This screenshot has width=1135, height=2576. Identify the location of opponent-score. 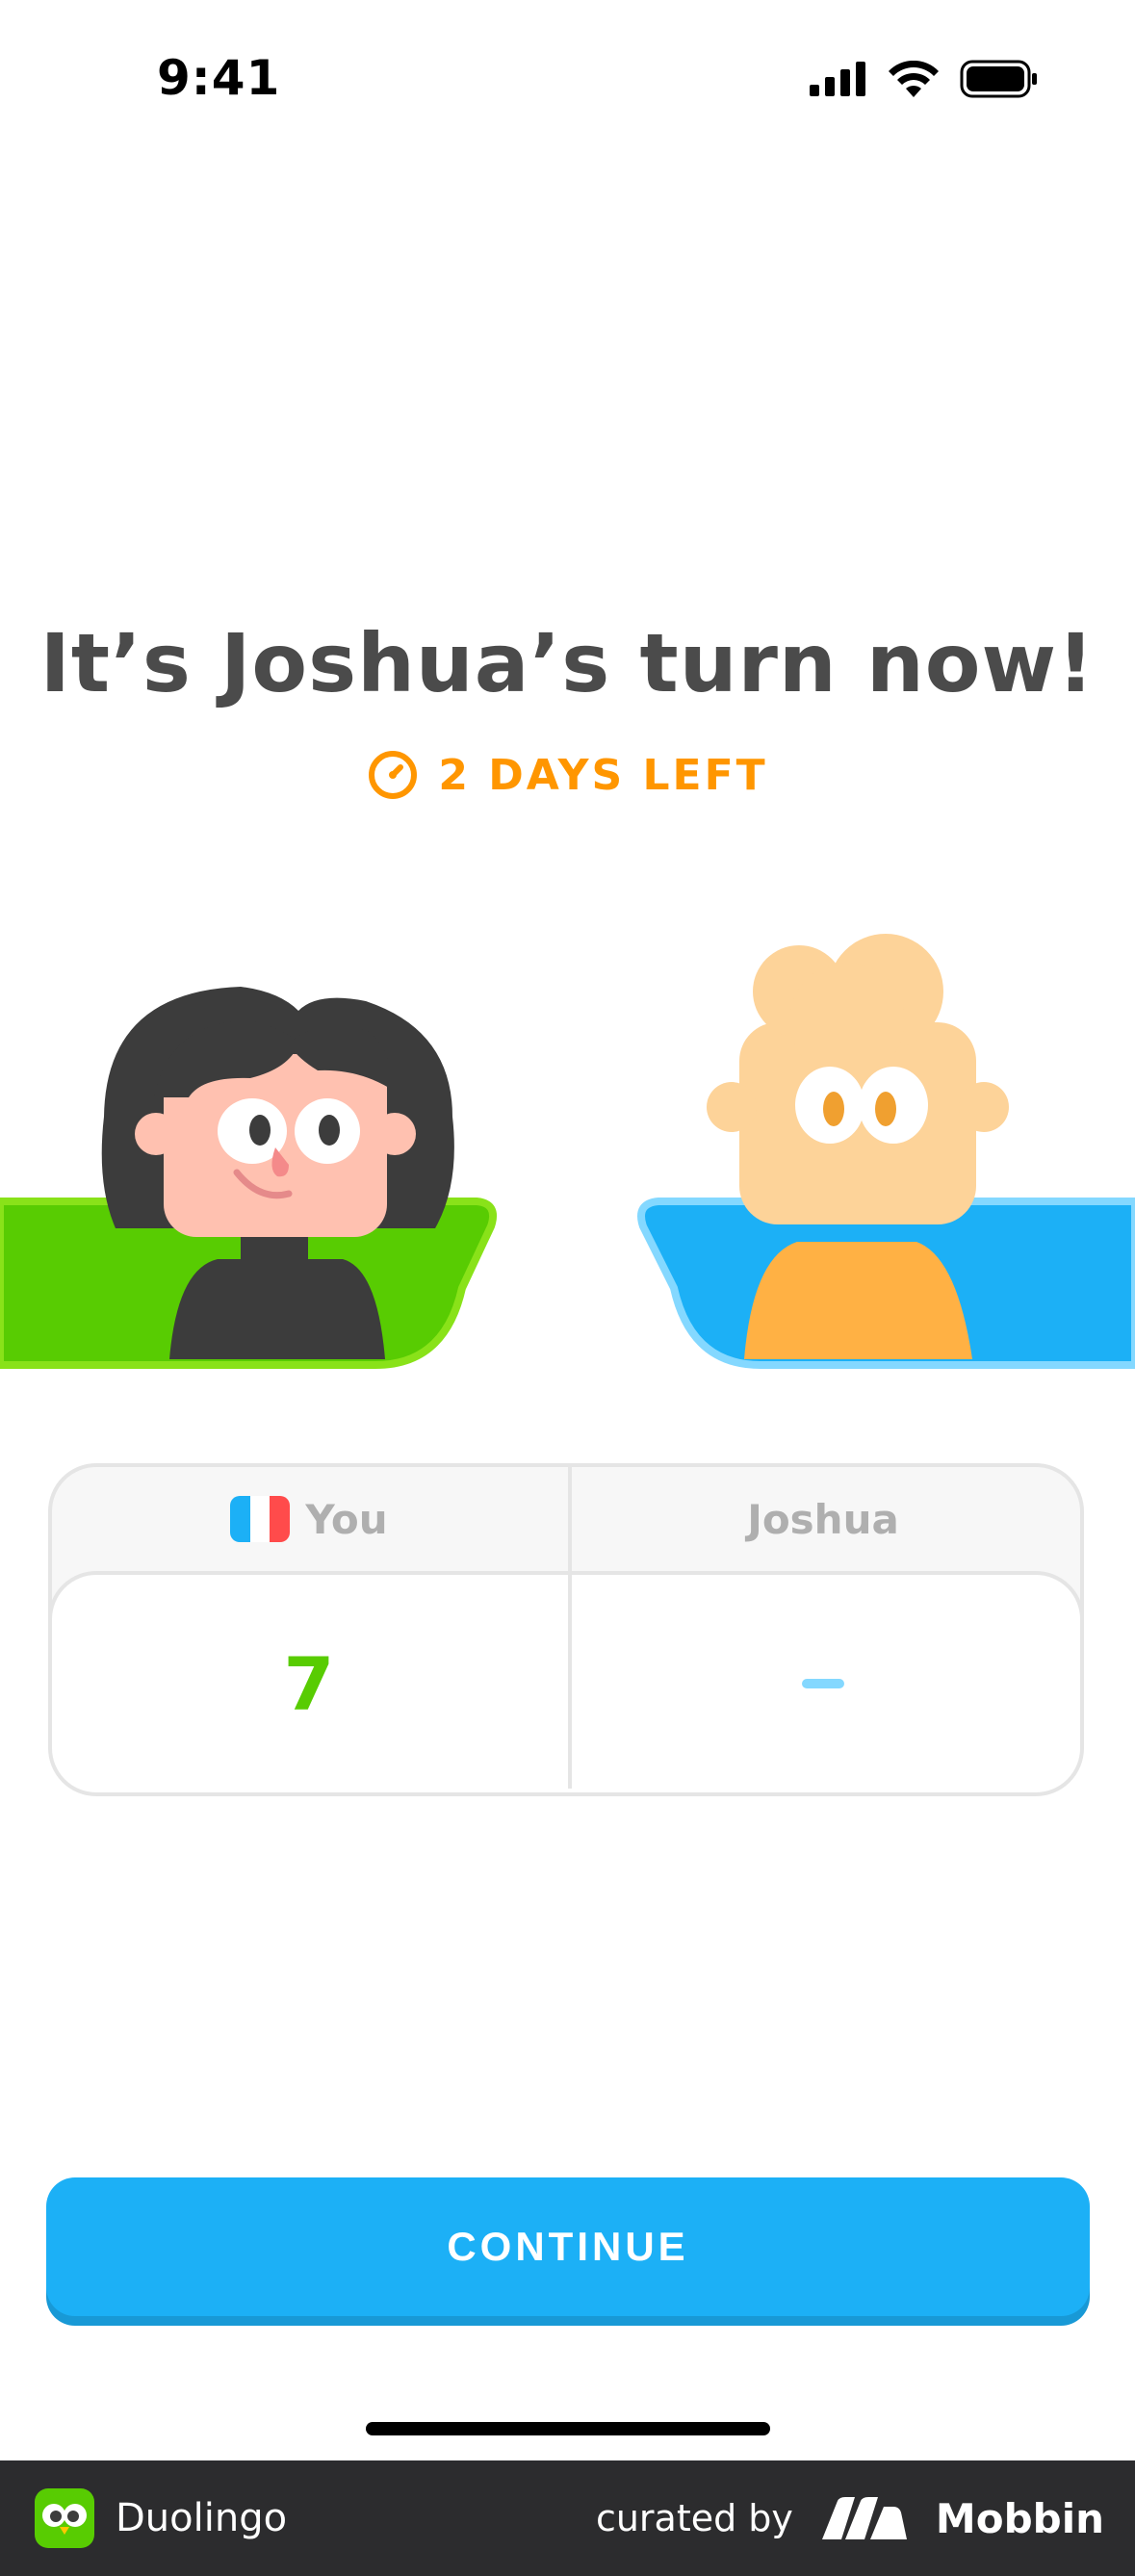
(823, 1683).